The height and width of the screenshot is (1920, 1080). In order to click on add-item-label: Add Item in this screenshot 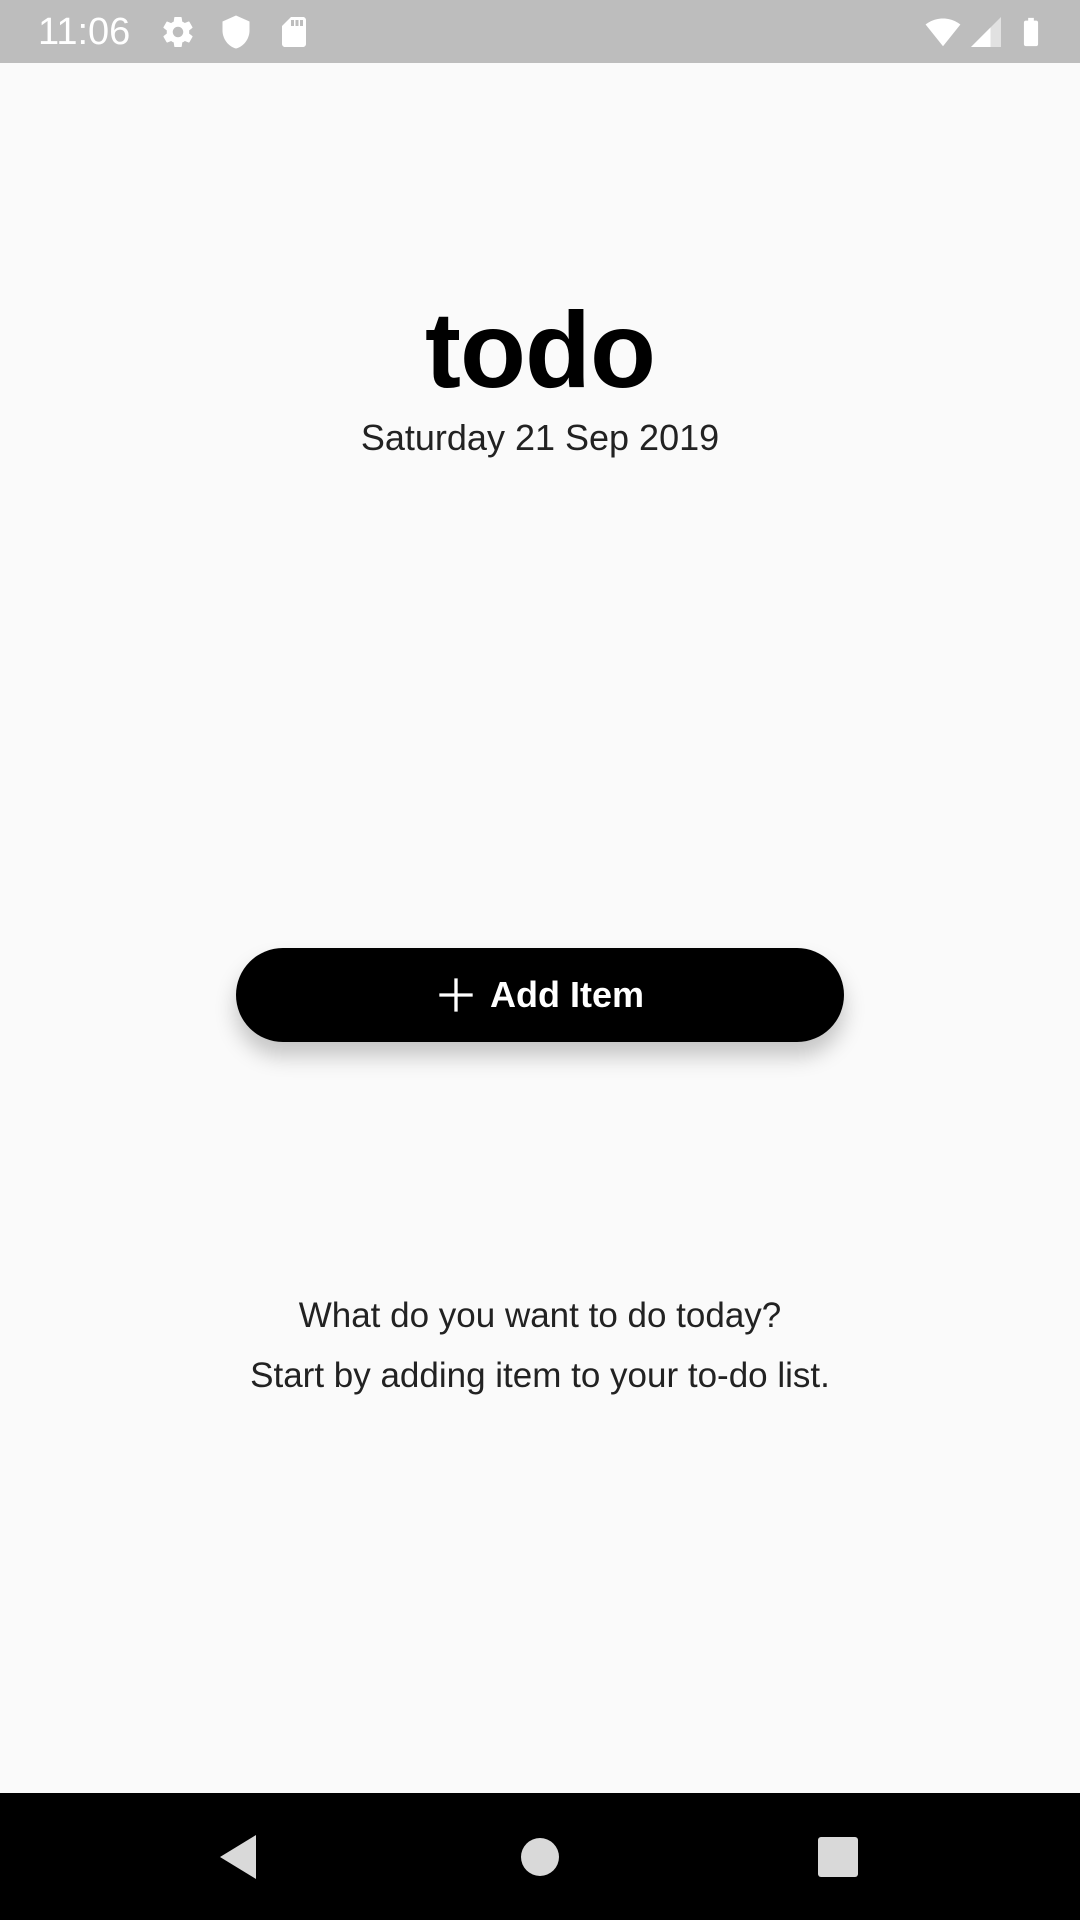, I will do `click(566, 994)`.